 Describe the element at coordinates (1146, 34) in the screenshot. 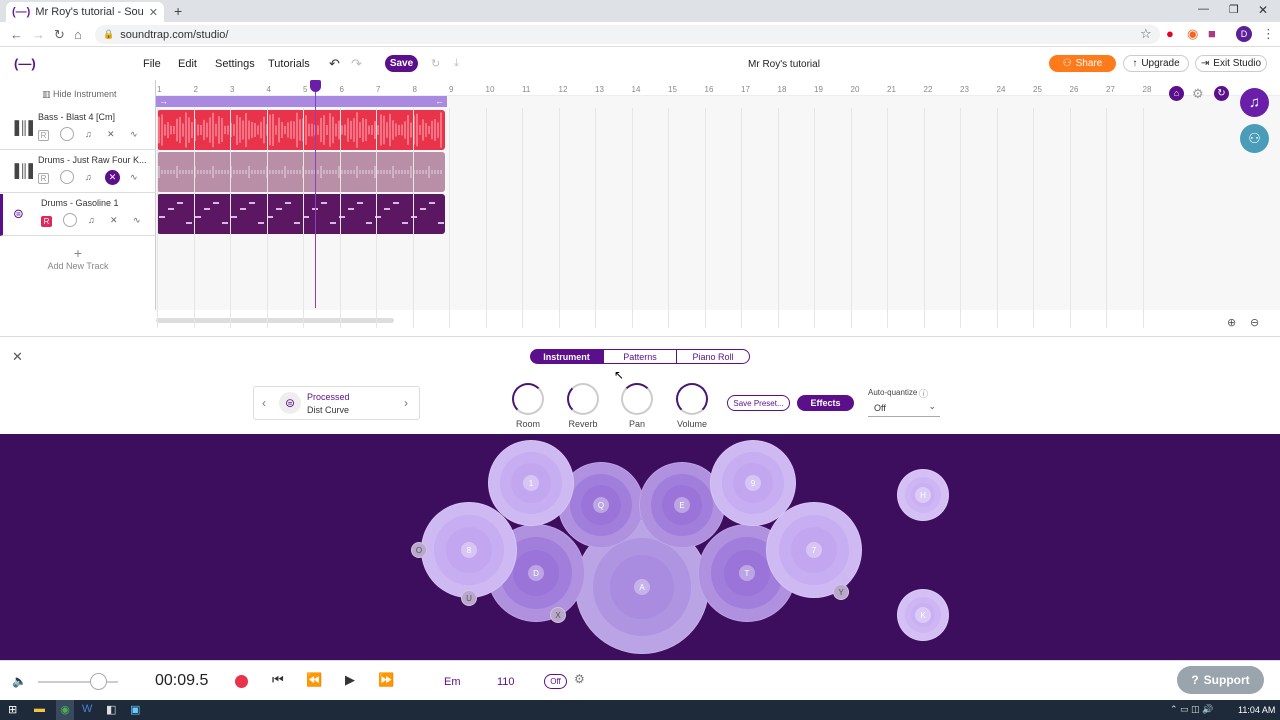

I see `bookmark-star-icon: ☆` at that location.